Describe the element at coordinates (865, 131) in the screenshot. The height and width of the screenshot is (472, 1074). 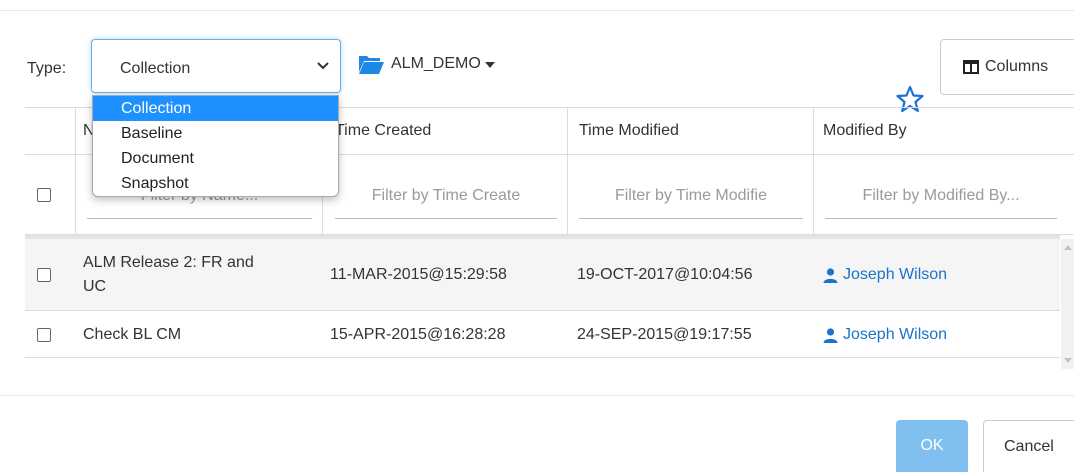
I see `header-modified-by: Modified By` at that location.